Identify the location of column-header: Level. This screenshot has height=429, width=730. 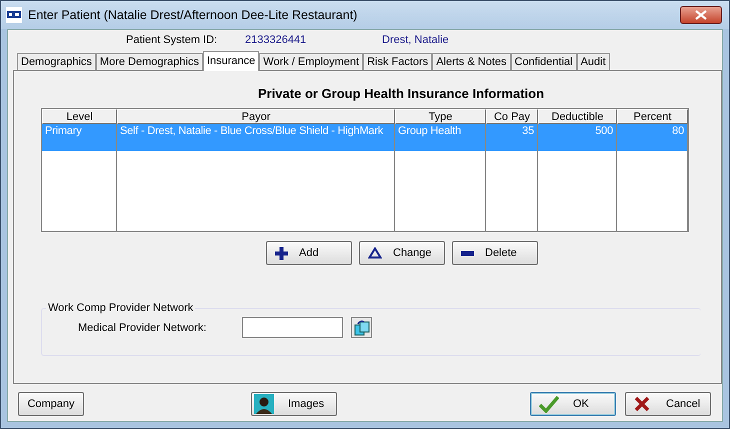
(79, 116).